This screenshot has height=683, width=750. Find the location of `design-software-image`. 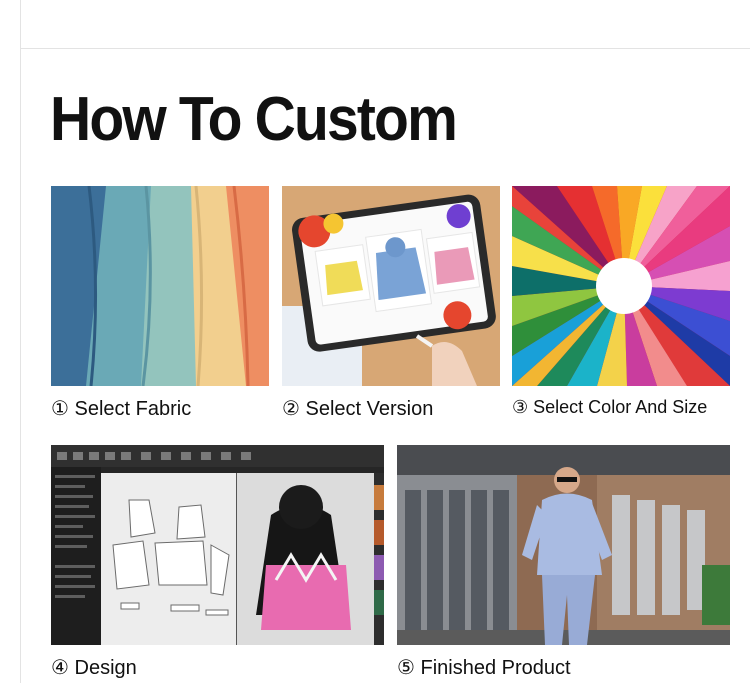

design-software-image is located at coordinates (217, 545).